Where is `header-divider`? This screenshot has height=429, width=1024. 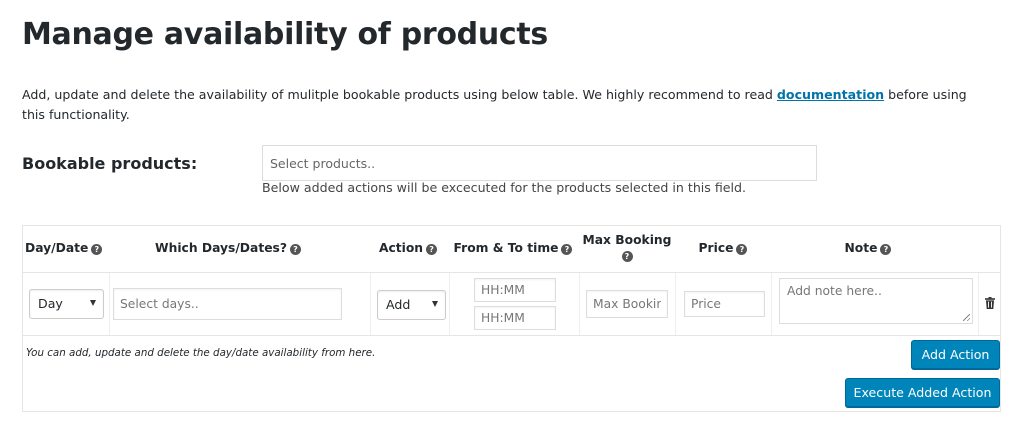
header-divider is located at coordinates (511, 272).